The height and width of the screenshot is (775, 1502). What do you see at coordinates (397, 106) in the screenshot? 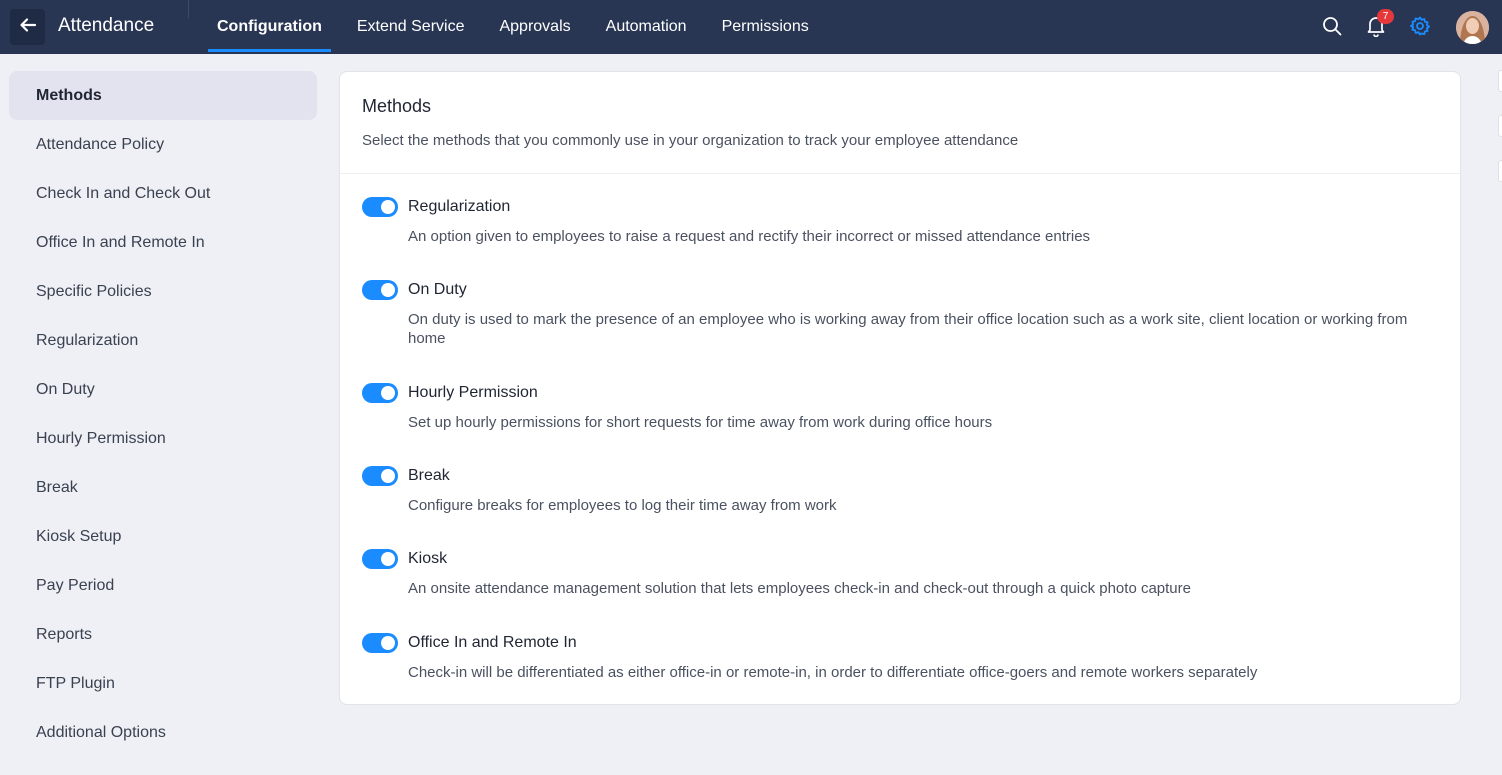
I see `page-title: Methods` at bounding box center [397, 106].